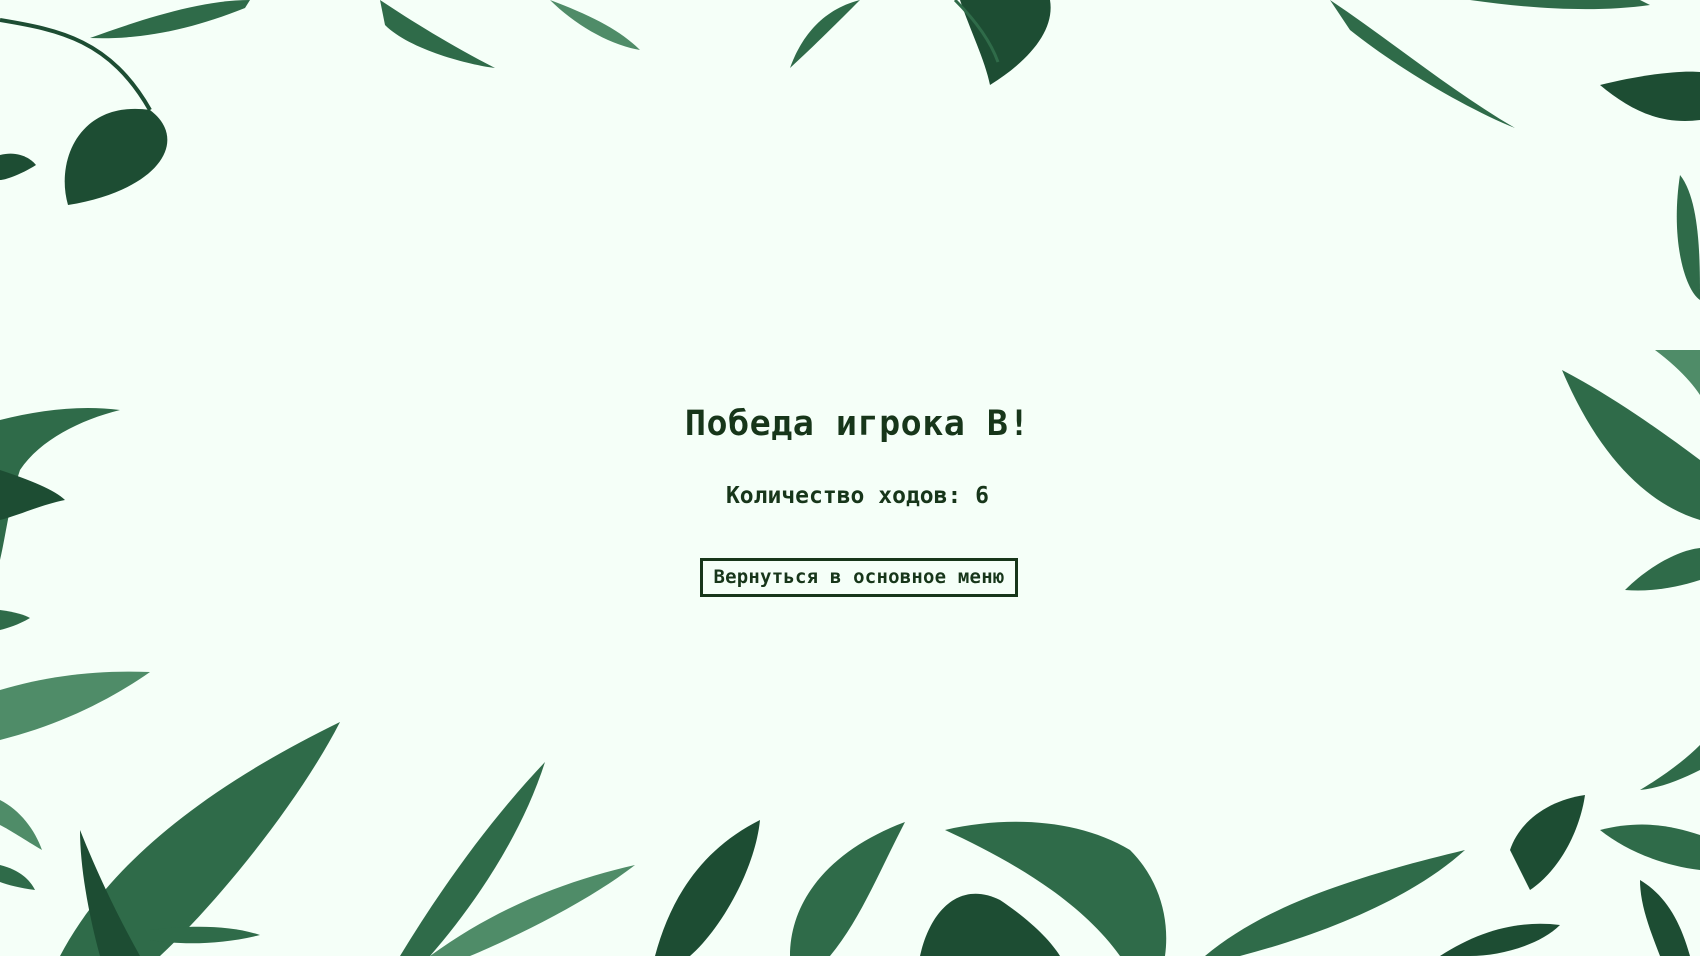 The image size is (1700, 956). What do you see at coordinates (857, 424) in the screenshot?
I see `winner-title: Победа игрока В!` at bounding box center [857, 424].